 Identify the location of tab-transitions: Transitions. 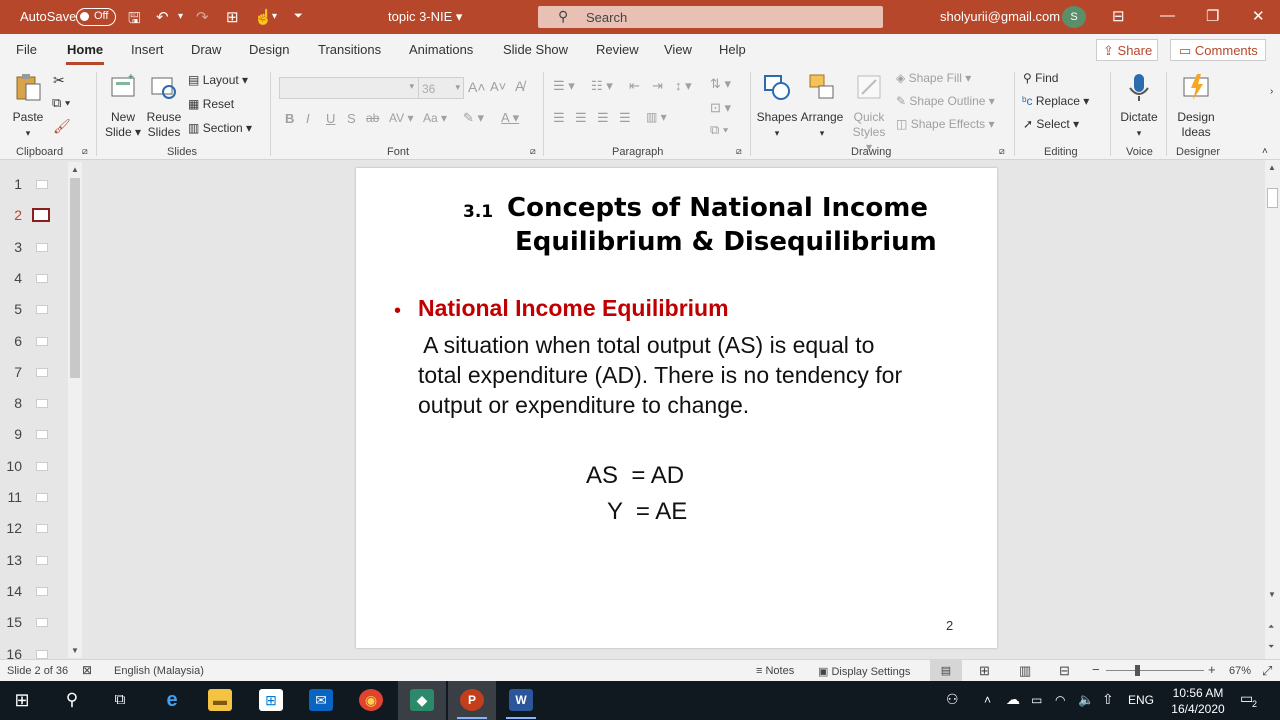
(349, 49).